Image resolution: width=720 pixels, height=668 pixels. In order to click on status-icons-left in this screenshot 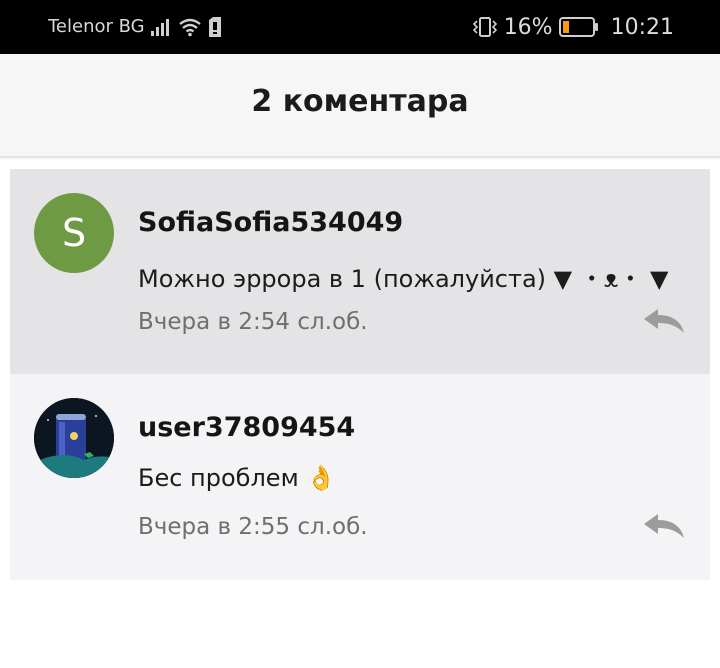, I will do `click(186, 27)`.